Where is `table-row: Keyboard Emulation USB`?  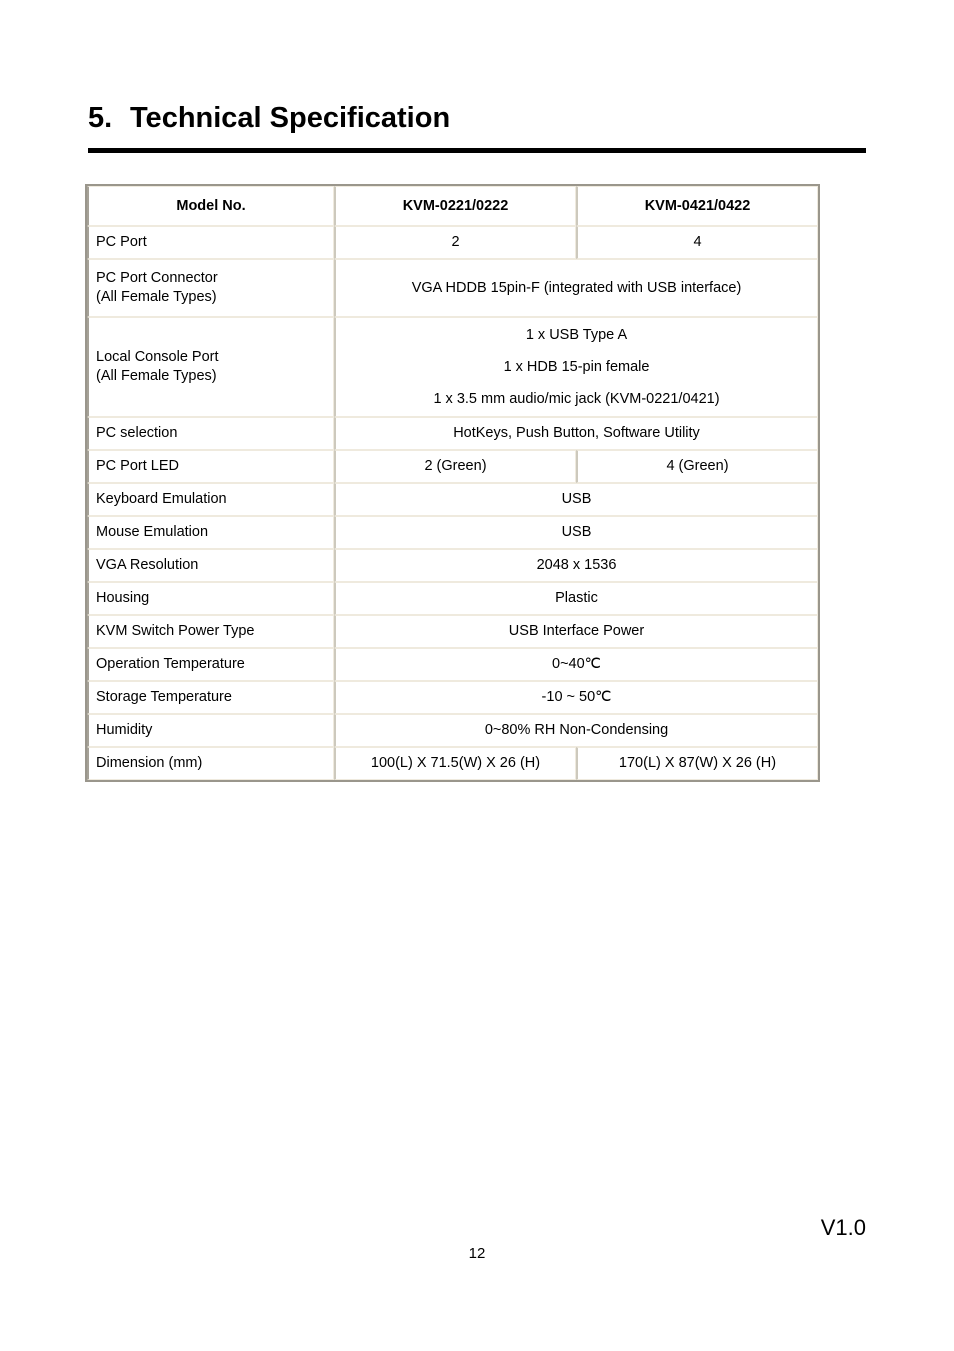 table-row: Keyboard Emulation USB is located at coordinates (452, 499).